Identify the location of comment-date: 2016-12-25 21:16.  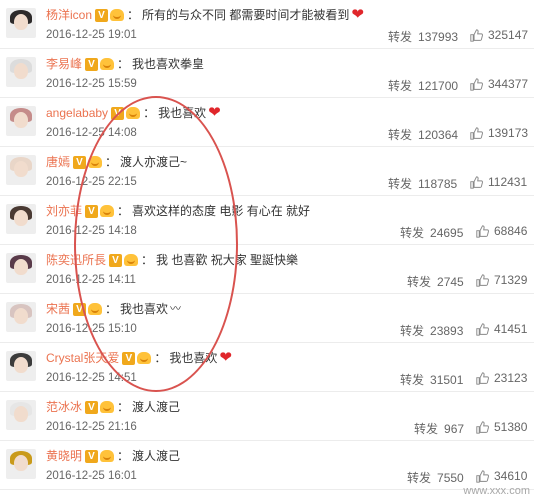
(91, 427).